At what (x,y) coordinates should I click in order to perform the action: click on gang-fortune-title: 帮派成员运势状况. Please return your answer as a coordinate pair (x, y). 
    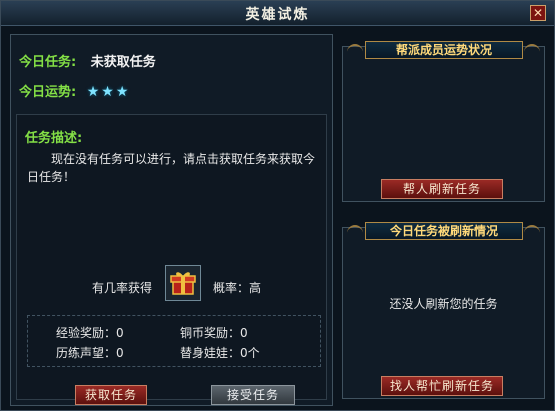
    Looking at the image, I should click on (444, 50).